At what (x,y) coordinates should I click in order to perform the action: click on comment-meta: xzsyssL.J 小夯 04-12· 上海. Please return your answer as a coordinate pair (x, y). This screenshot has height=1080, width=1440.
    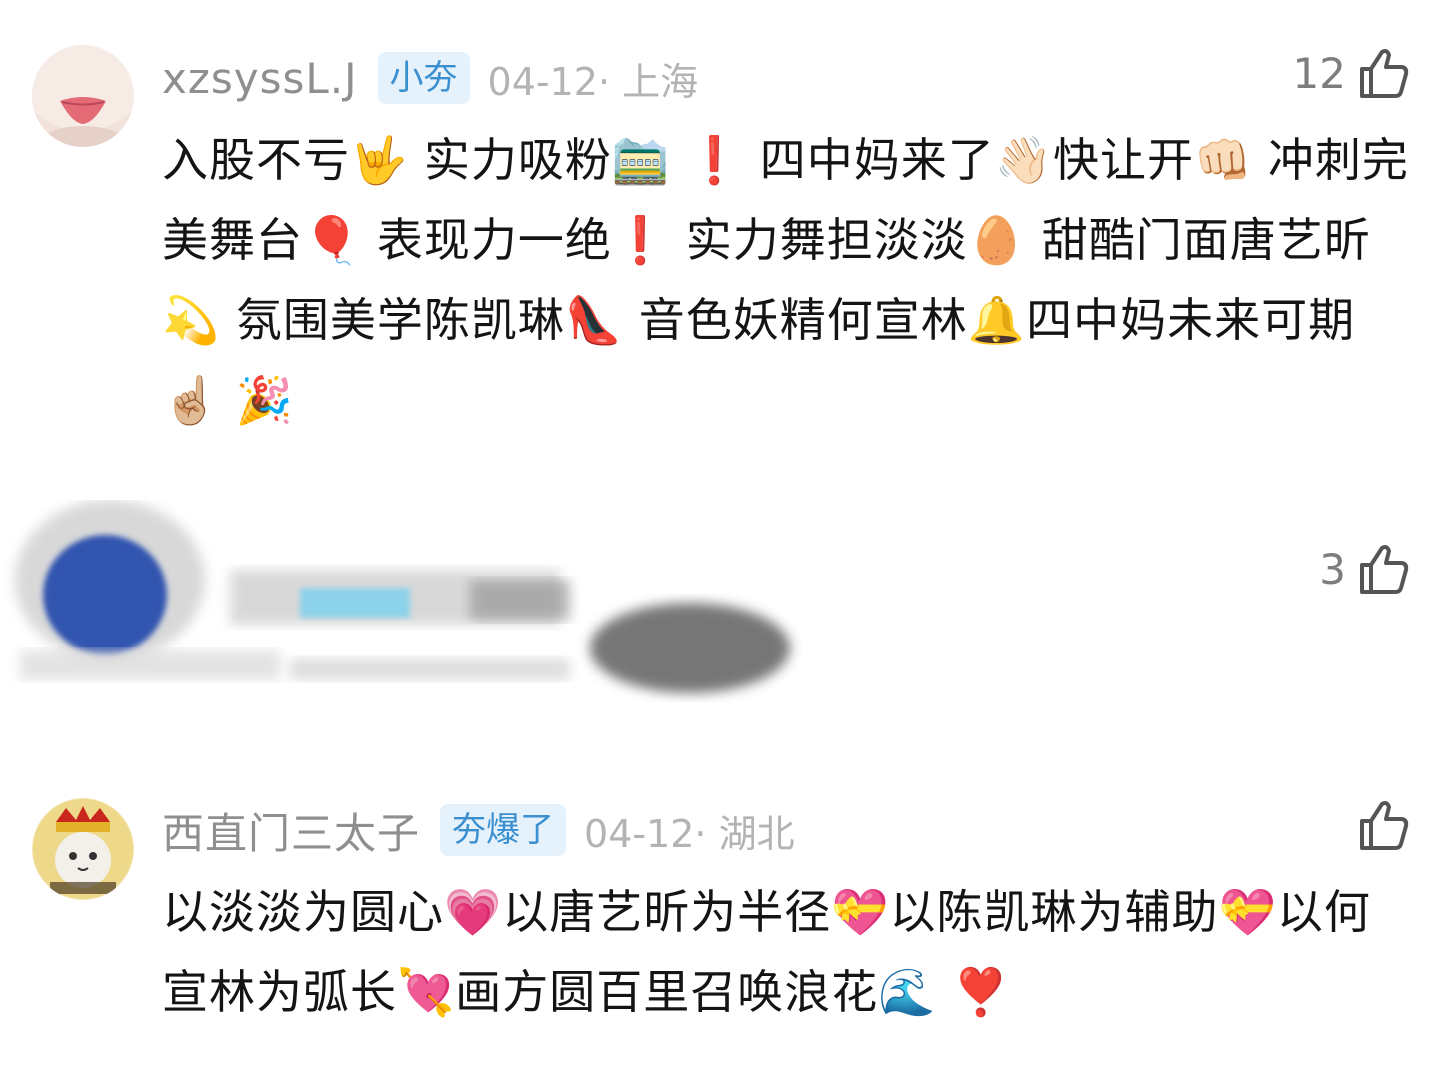
    Looking at the image, I should click on (430, 78).